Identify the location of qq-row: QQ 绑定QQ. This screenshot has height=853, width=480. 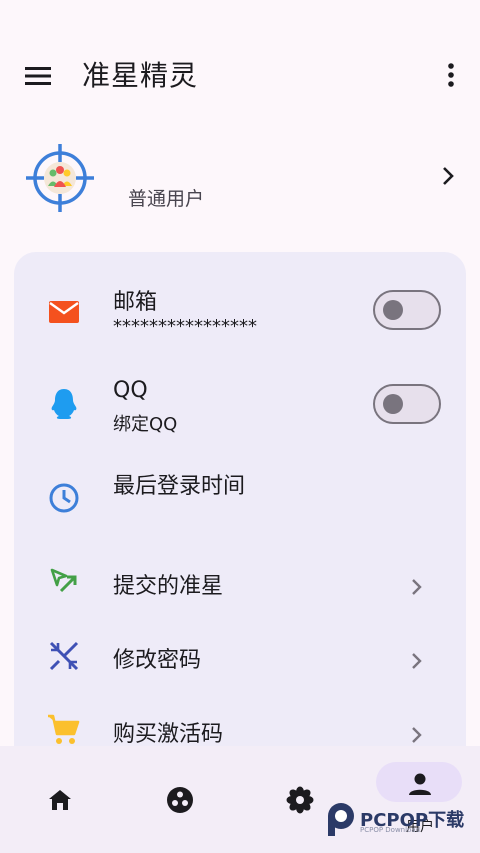
(240, 410).